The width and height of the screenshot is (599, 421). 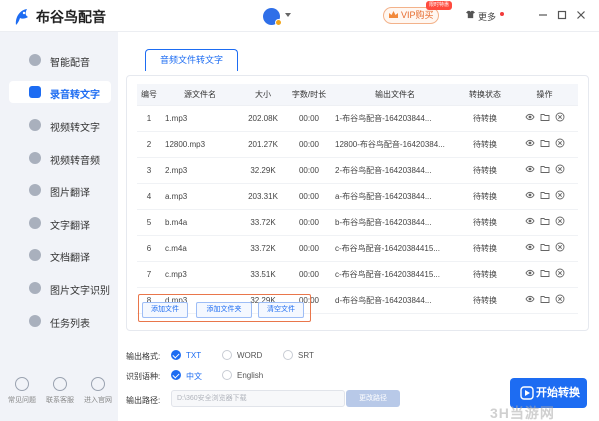 What do you see at coordinates (149, 196) in the screenshot?
I see `row-index: 4` at bounding box center [149, 196].